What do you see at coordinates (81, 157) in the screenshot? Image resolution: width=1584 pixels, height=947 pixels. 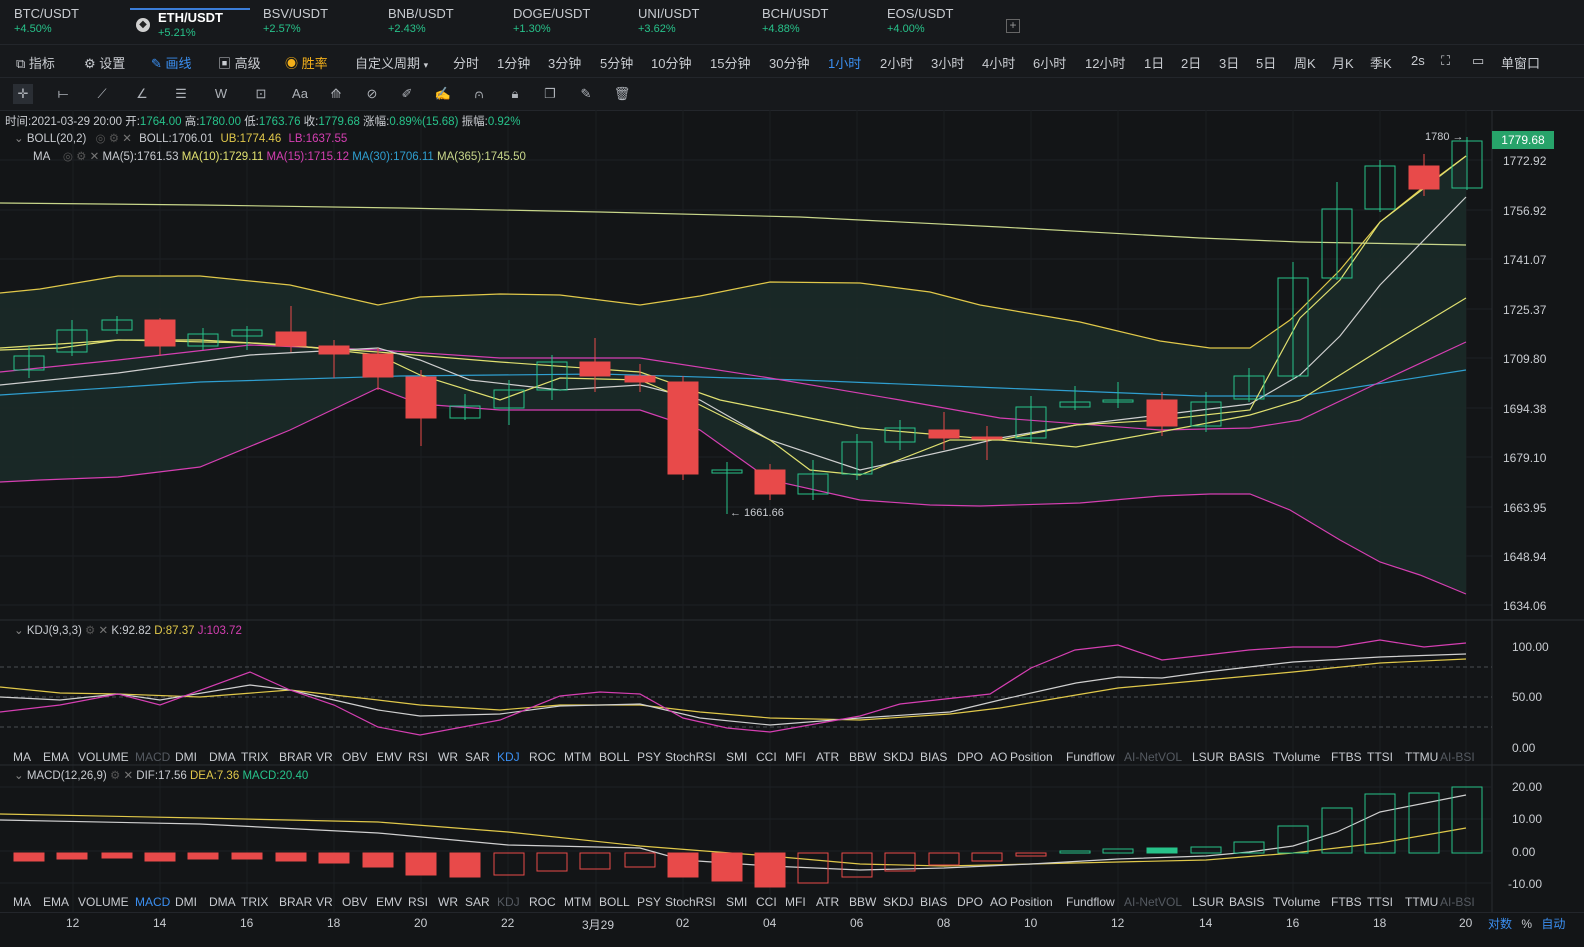 I see `gear-icon: ⚙` at bounding box center [81, 157].